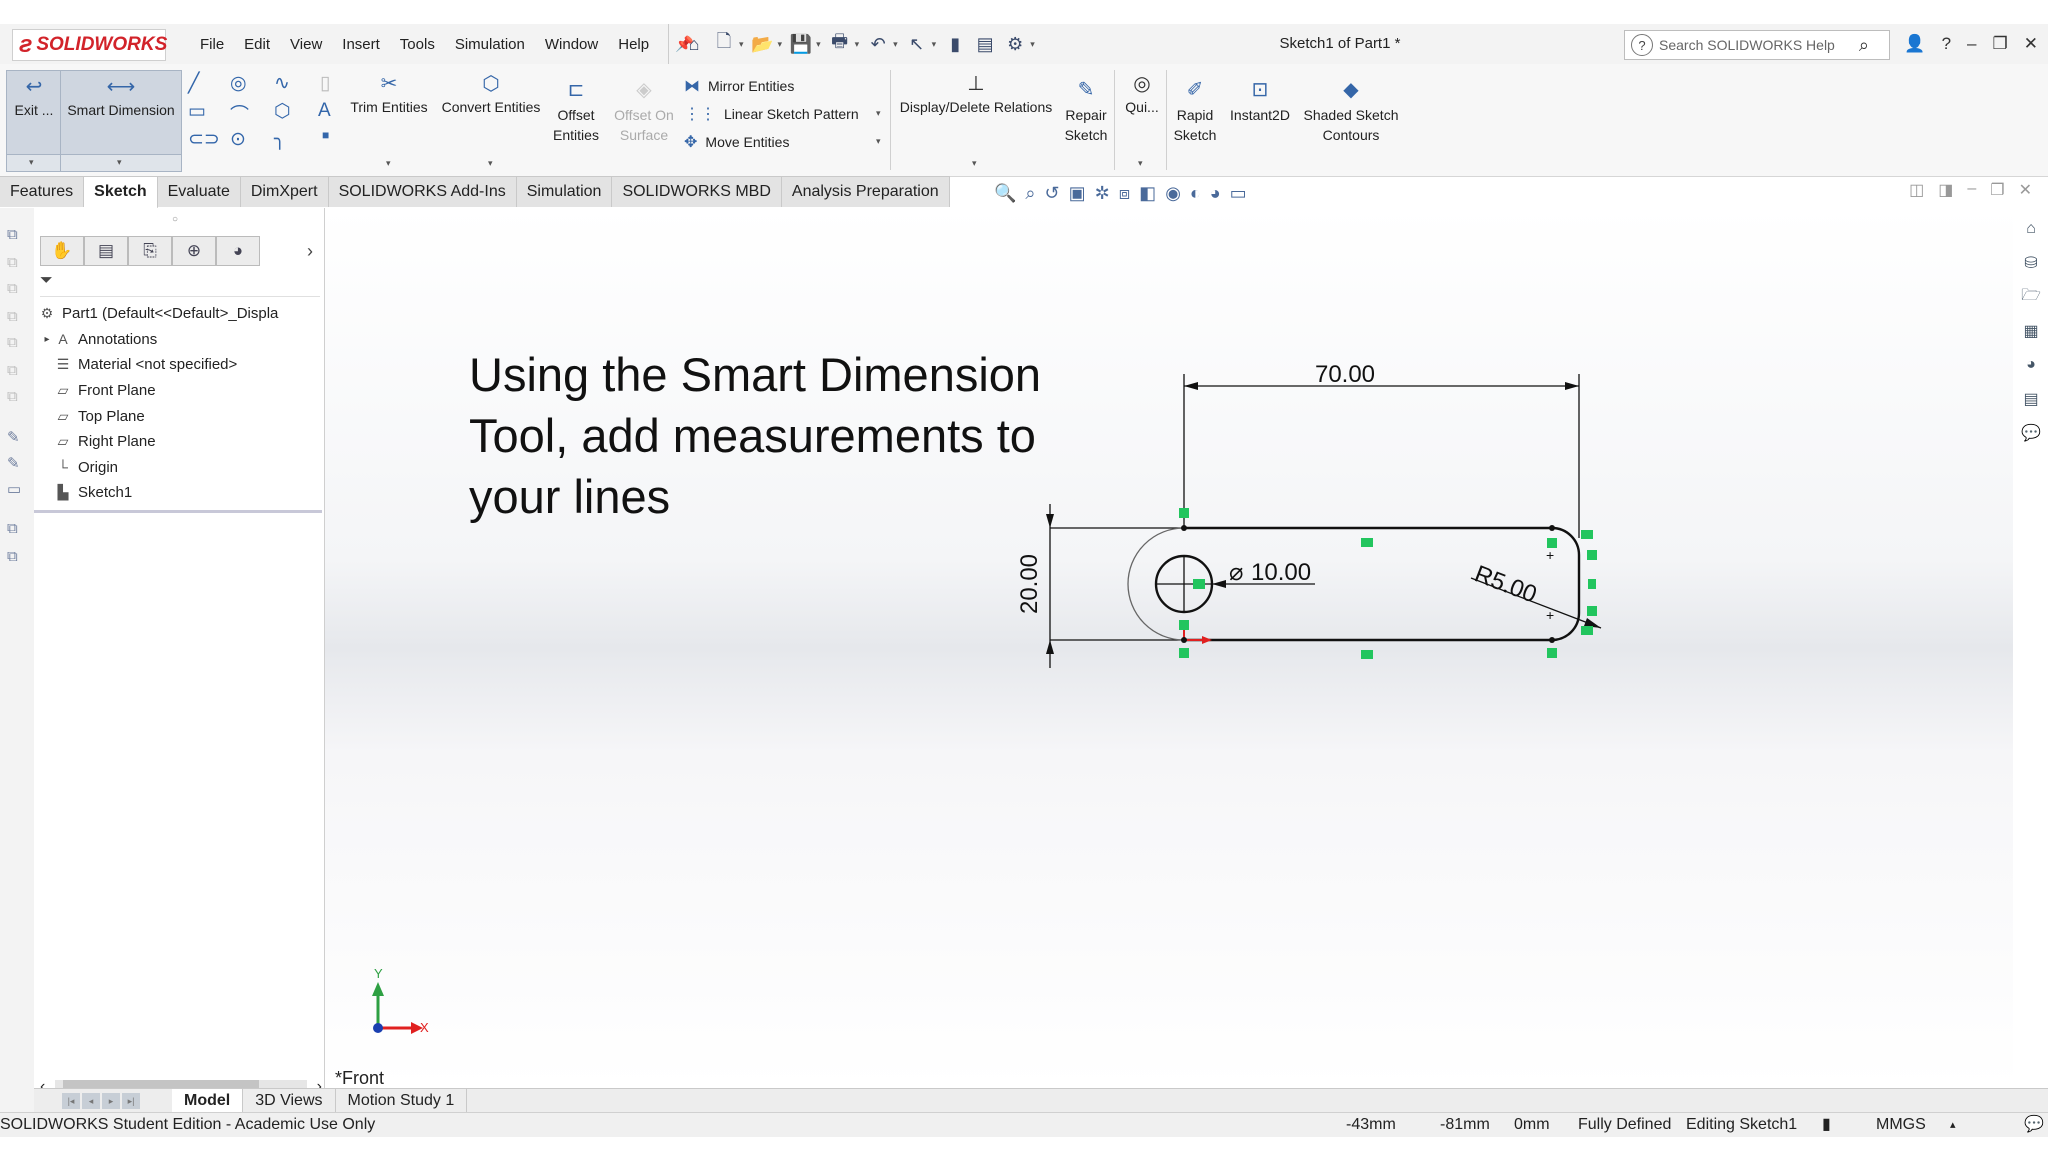 This screenshot has height=1152, width=2048. I want to click on tab-simulation: Simulation, so click(564, 191).